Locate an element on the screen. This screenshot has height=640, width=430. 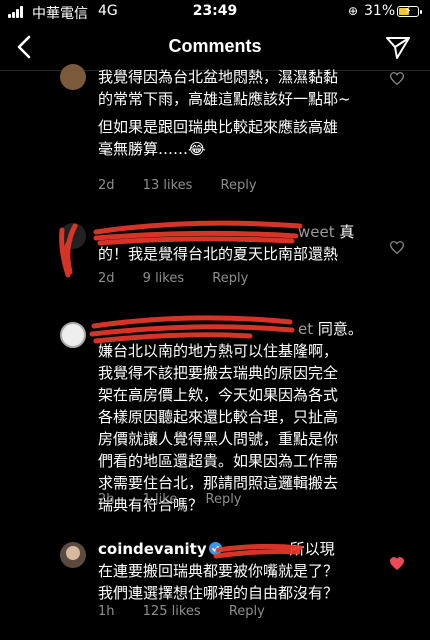
username: coindevanity is located at coordinates (152, 549).